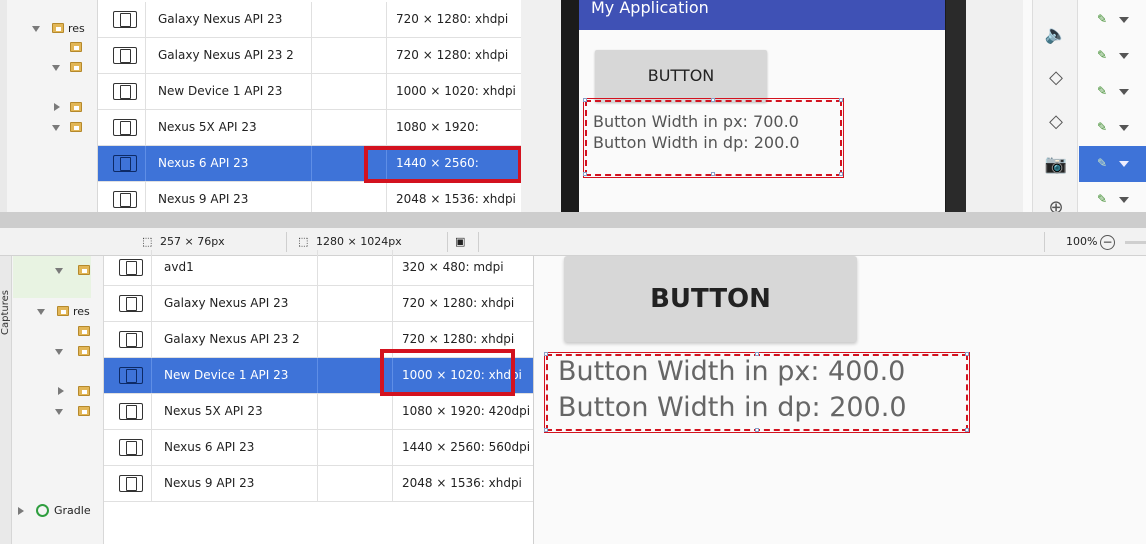 The height and width of the screenshot is (544, 1146). I want to click on width-dp-label-top: Button Width in dp: 200.0, so click(696, 142).